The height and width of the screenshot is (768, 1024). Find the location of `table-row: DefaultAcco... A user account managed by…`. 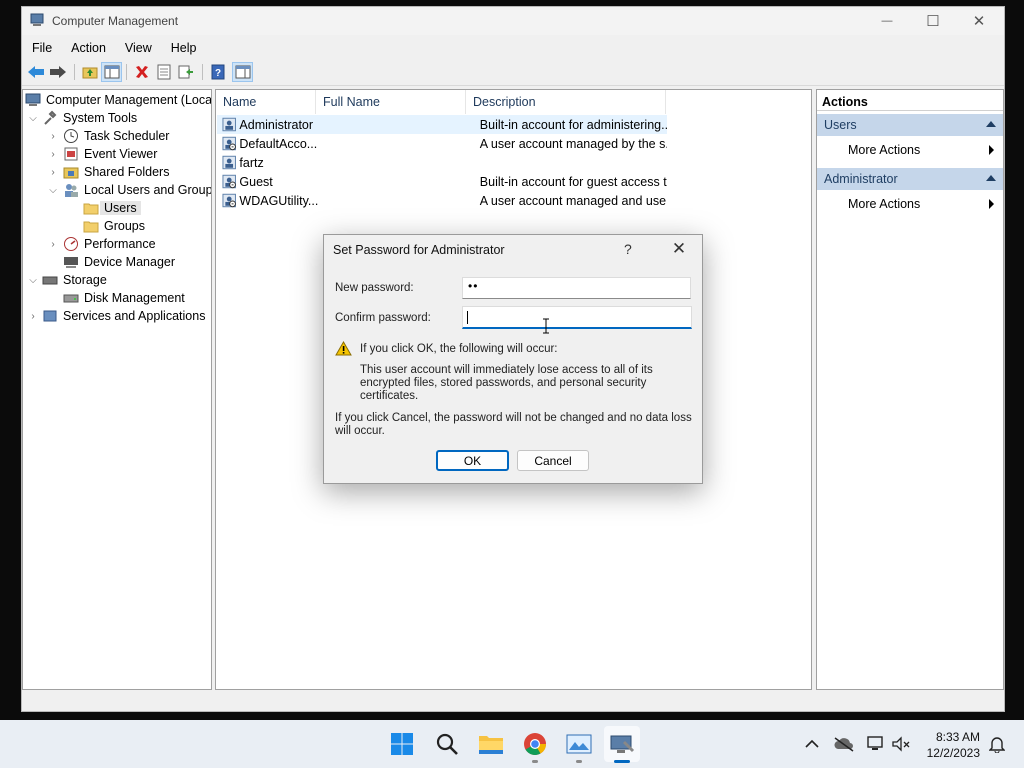

table-row: DefaultAcco... A user account managed by… is located at coordinates (442, 143).